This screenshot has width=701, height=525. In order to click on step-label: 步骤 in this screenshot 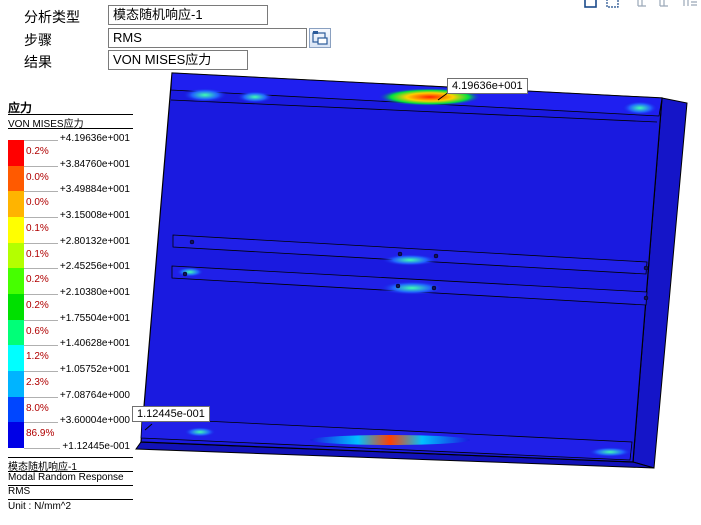, I will do `click(38, 41)`.